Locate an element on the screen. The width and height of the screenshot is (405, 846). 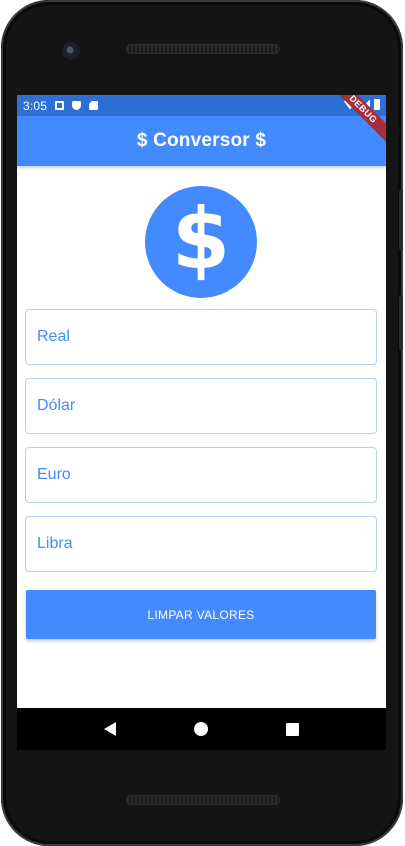
power-button is located at coordinates (401, 220).